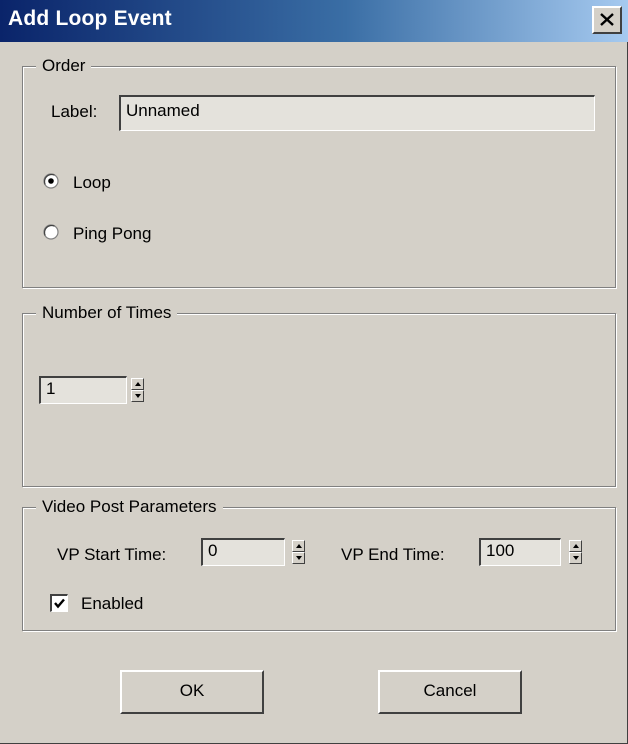 This screenshot has height=744, width=628. What do you see at coordinates (92, 183) in the screenshot?
I see `loop-option-label: Loop` at bounding box center [92, 183].